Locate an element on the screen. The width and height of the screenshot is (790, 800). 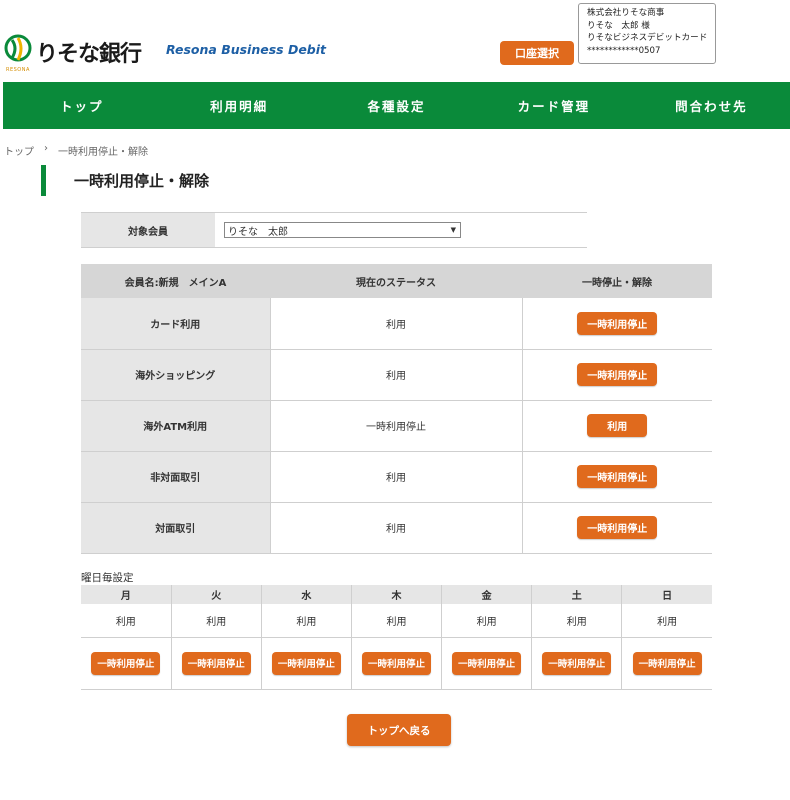
card-number: ************0507 is located at coordinates (624, 50).